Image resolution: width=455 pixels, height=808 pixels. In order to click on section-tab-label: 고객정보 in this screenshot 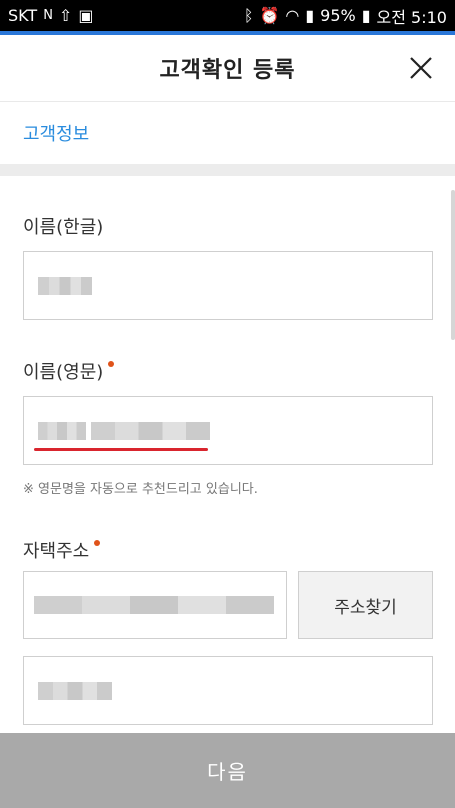, I will do `click(56, 134)`.